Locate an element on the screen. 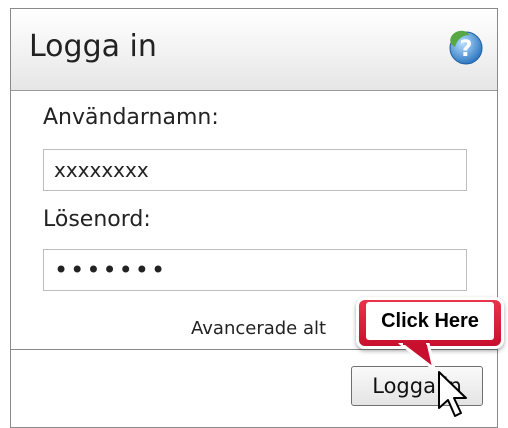  callout-label: Click Here is located at coordinates (430, 321).